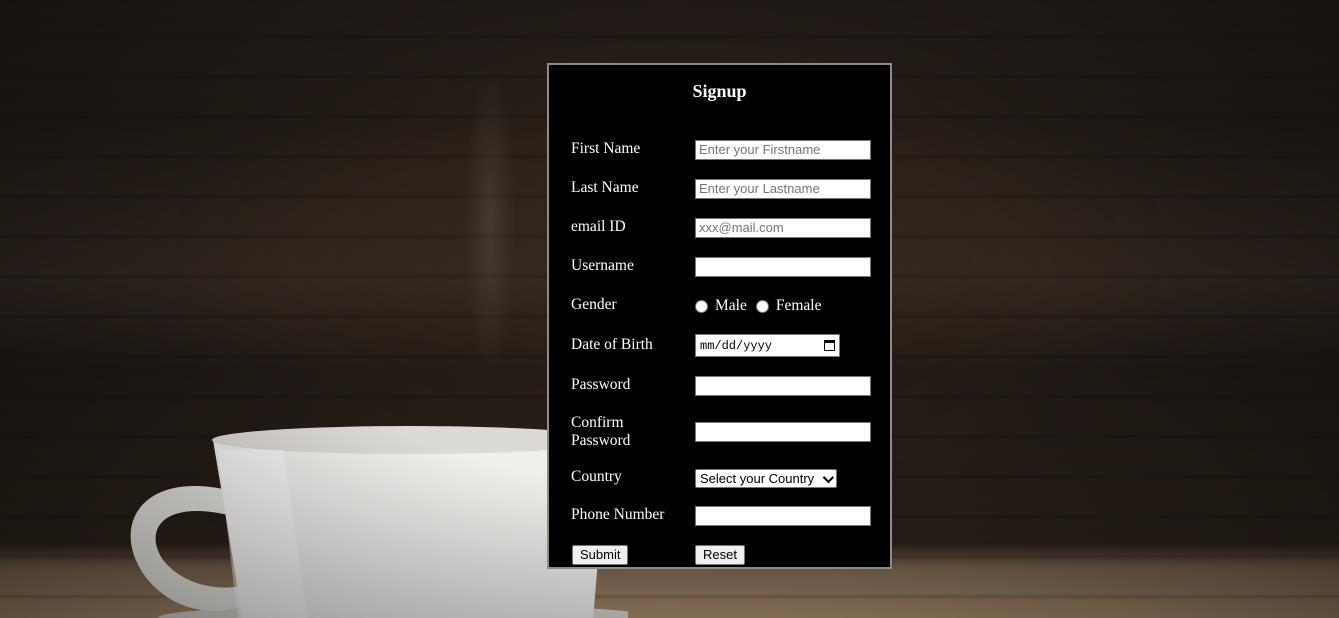 Image resolution: width=1339 pixels, height=618 pixels. What do you see at coordinates (783, 516) in the screenshot?
I see `phone-input` at bounding box center [783, 516].